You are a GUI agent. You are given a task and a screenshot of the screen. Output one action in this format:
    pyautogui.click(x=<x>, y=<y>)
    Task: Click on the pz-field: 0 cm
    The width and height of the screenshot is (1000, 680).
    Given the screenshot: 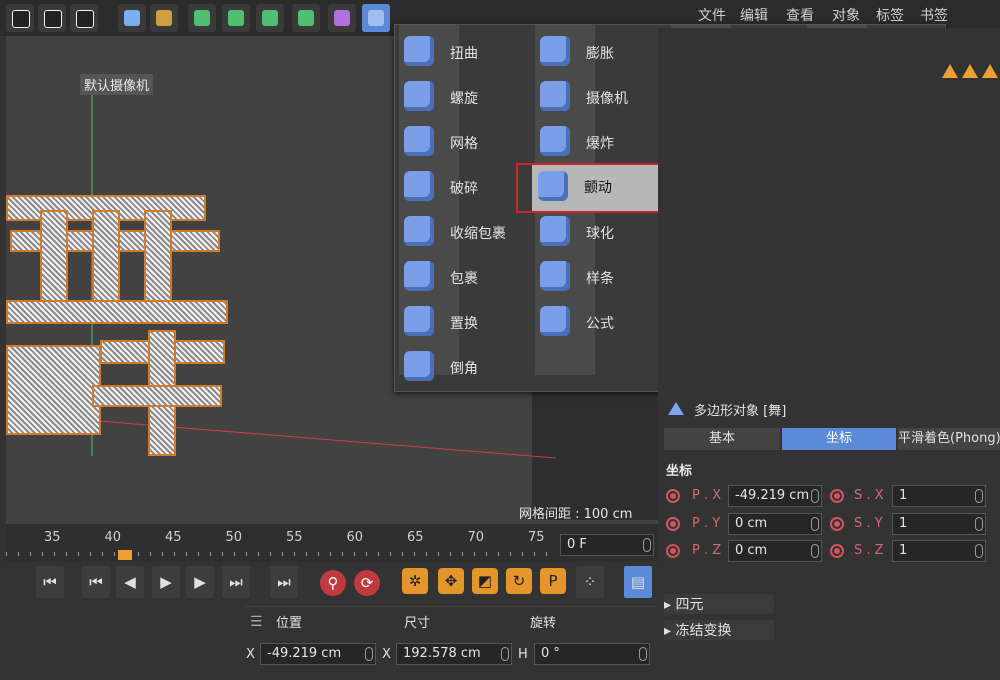 What is the action you would take?
    pyautogui.click(x=775, y=551)
    